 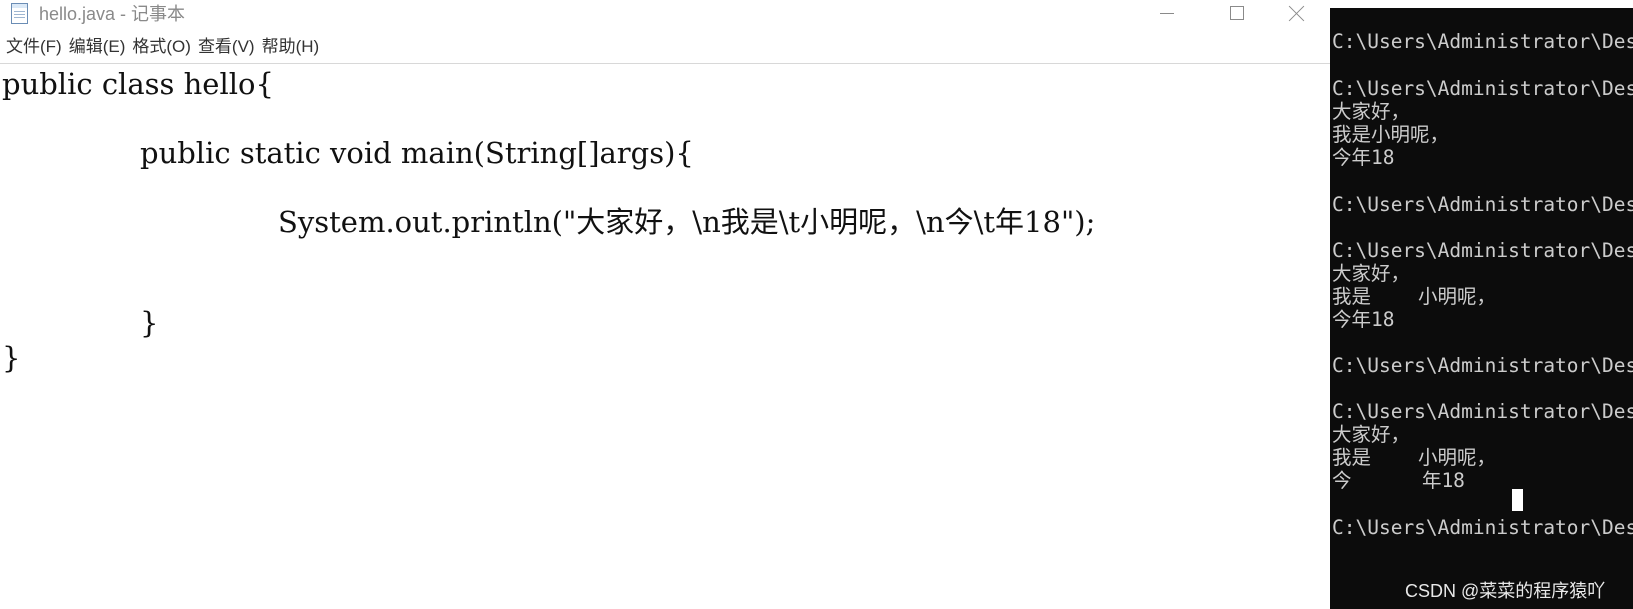 I want to click on menu-file: 文件(F), so click(x=34, y=47).